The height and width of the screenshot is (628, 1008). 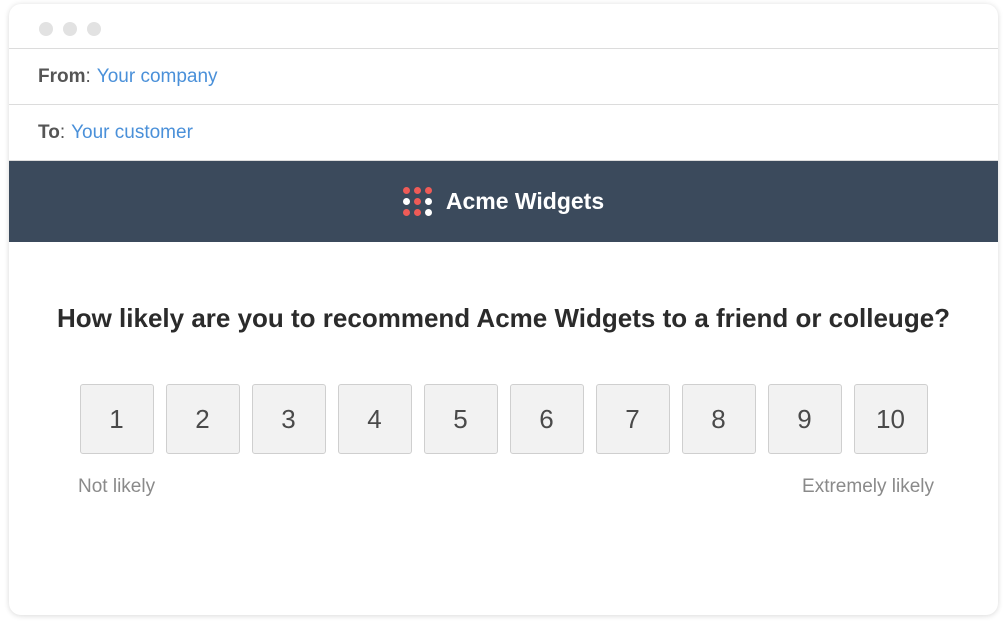 I want to click on scale-low-label: Not likely, so click(x=117, y=486).